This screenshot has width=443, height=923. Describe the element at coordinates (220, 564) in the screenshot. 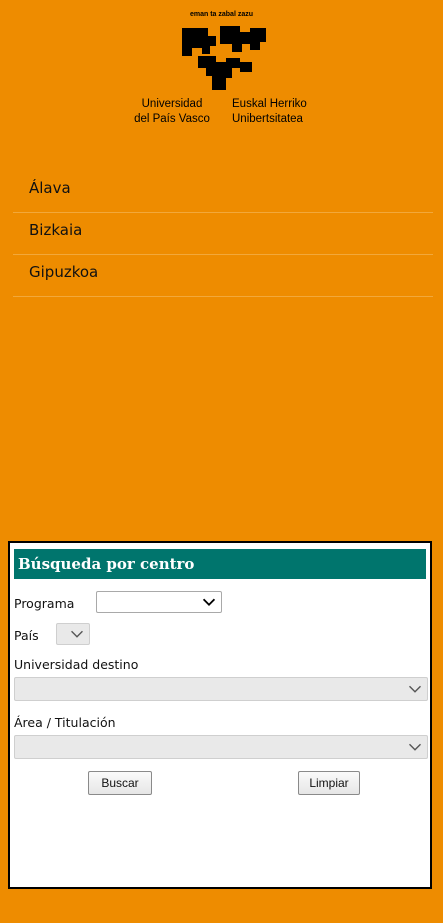

I see `search-panel-title: Búsqueda por centro` at that location.